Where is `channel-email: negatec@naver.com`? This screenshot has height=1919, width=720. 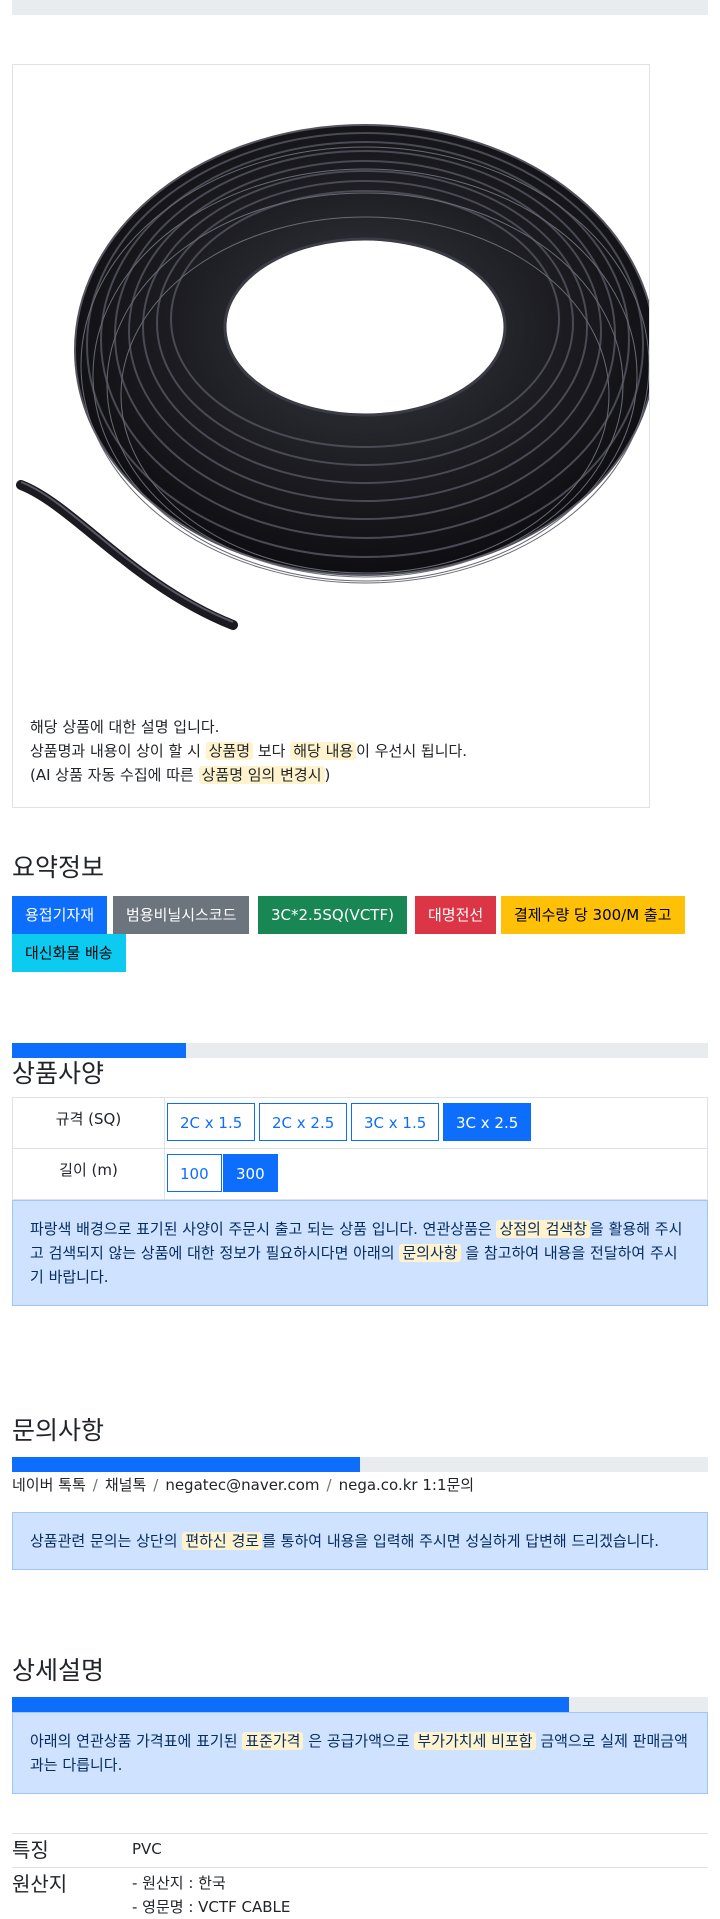
channel-email: negatec@naver.com is located at coordinates (242, 1485).